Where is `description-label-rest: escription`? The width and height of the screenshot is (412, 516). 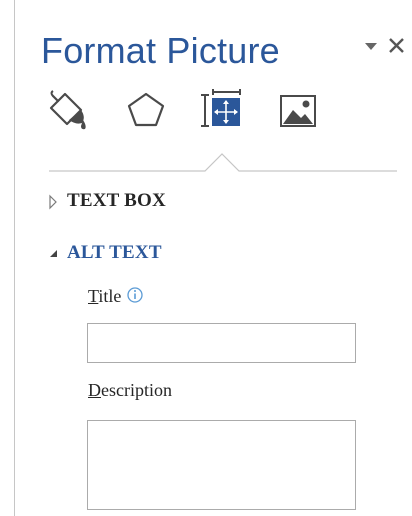 description-label-rest: escription is located at coordinates (136, 390).